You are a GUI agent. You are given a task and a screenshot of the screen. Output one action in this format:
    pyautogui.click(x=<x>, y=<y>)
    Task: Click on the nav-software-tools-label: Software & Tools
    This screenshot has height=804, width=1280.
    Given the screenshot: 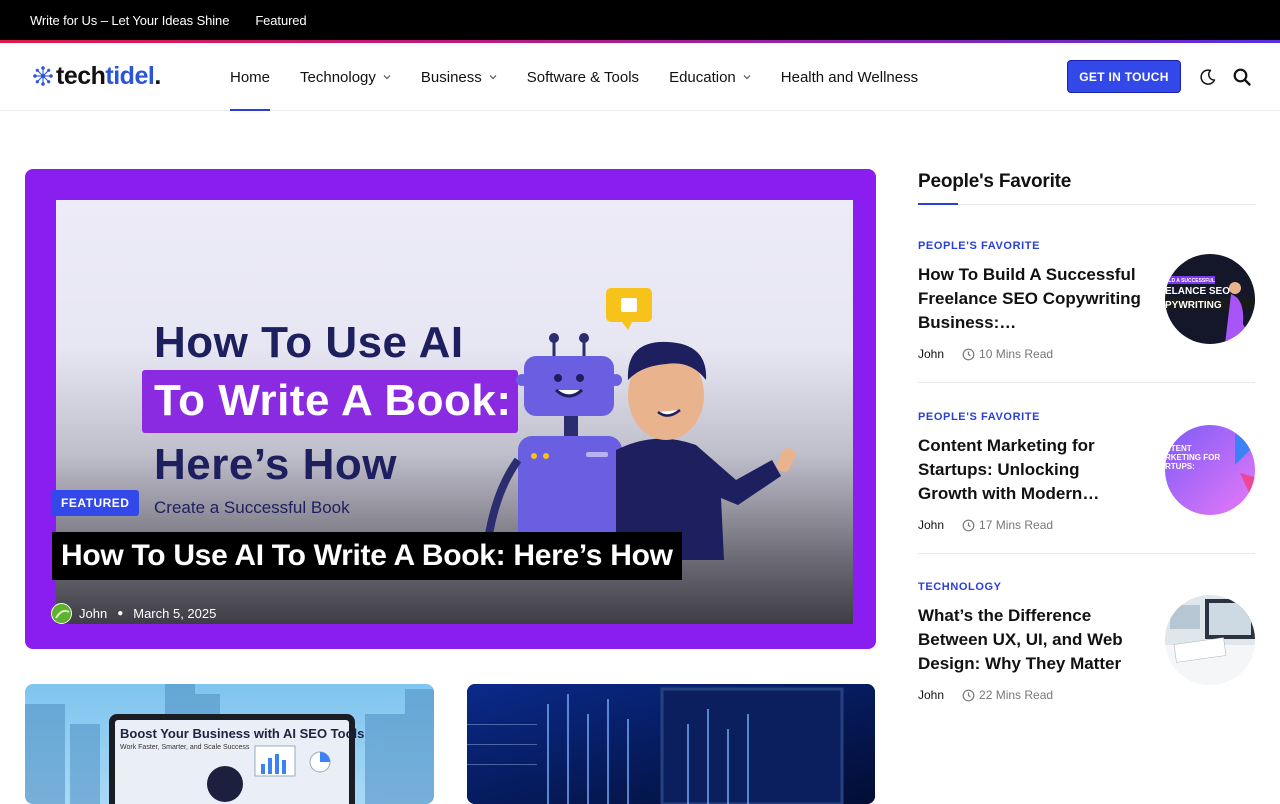 What is the action you would take?
    pyautogui.click(x=583, y=77)
    